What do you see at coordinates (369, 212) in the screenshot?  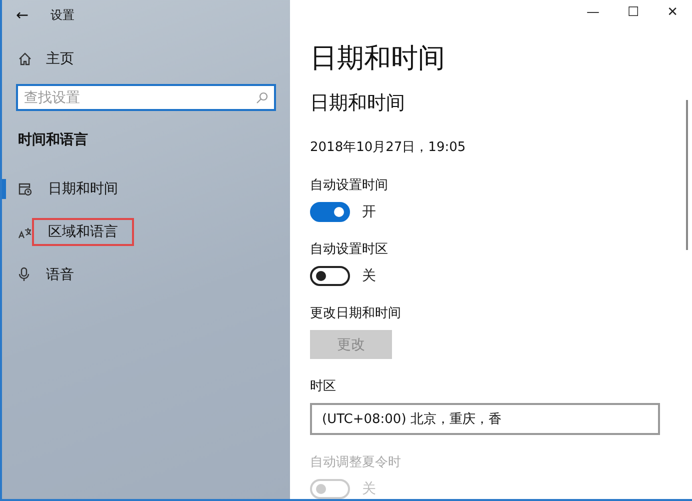 I see `toggle-state: 开` at bounding box center [369, 212].